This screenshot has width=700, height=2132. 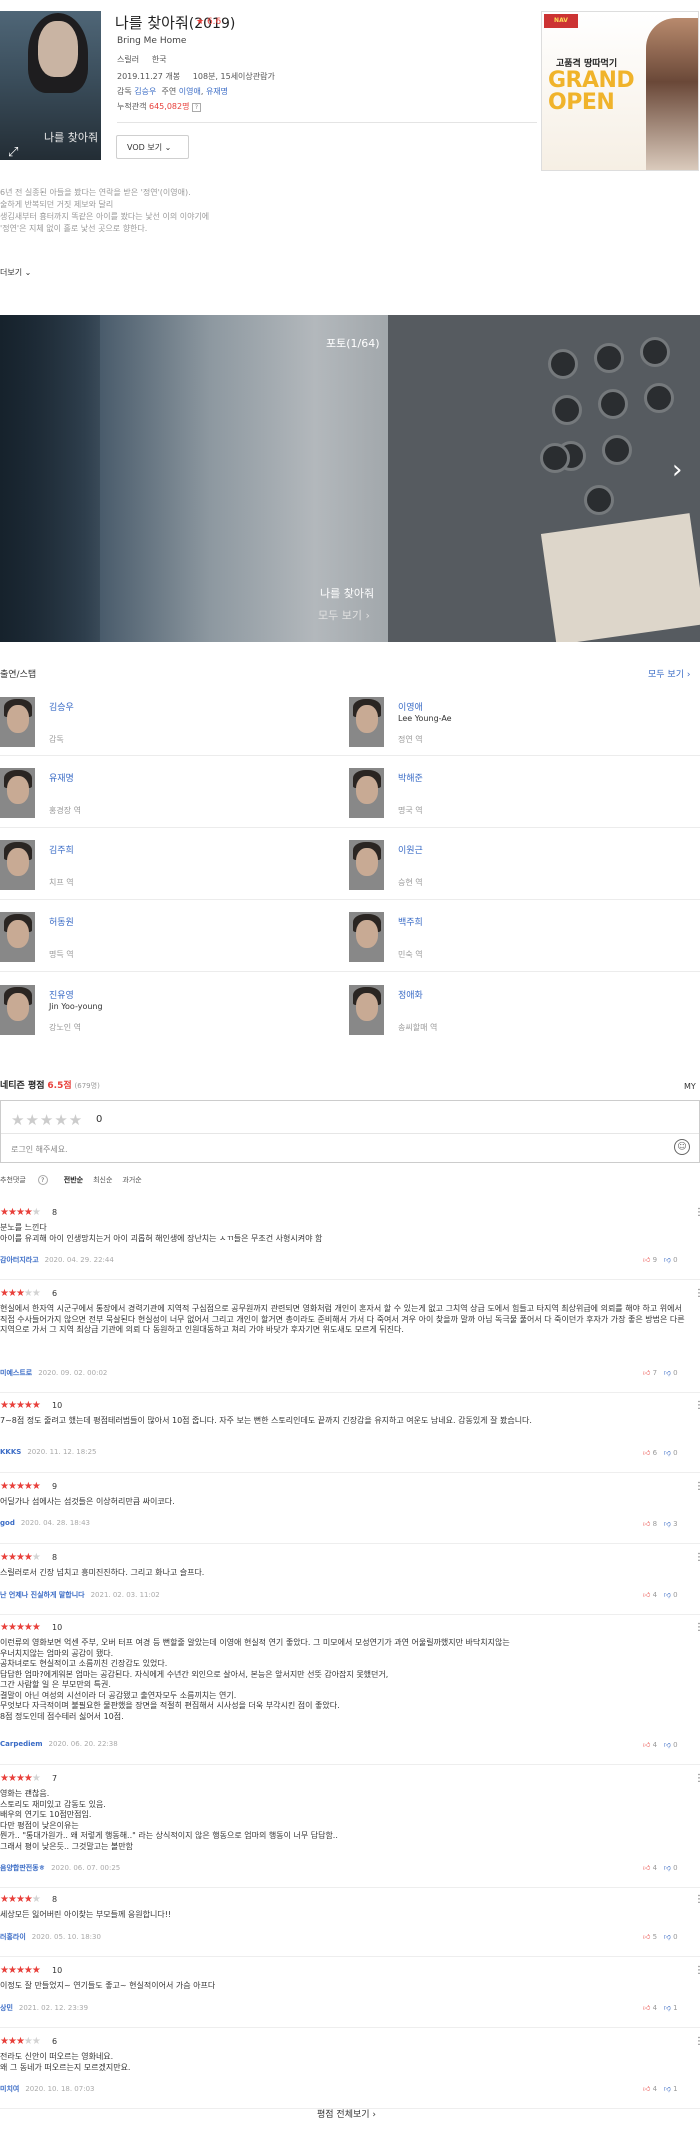 What do you see at coordinates (660, 1259) in the screenshot?
I see `review-votes: 👍︎ 9 👎︎ 0` at bounding box center [660, 1259].